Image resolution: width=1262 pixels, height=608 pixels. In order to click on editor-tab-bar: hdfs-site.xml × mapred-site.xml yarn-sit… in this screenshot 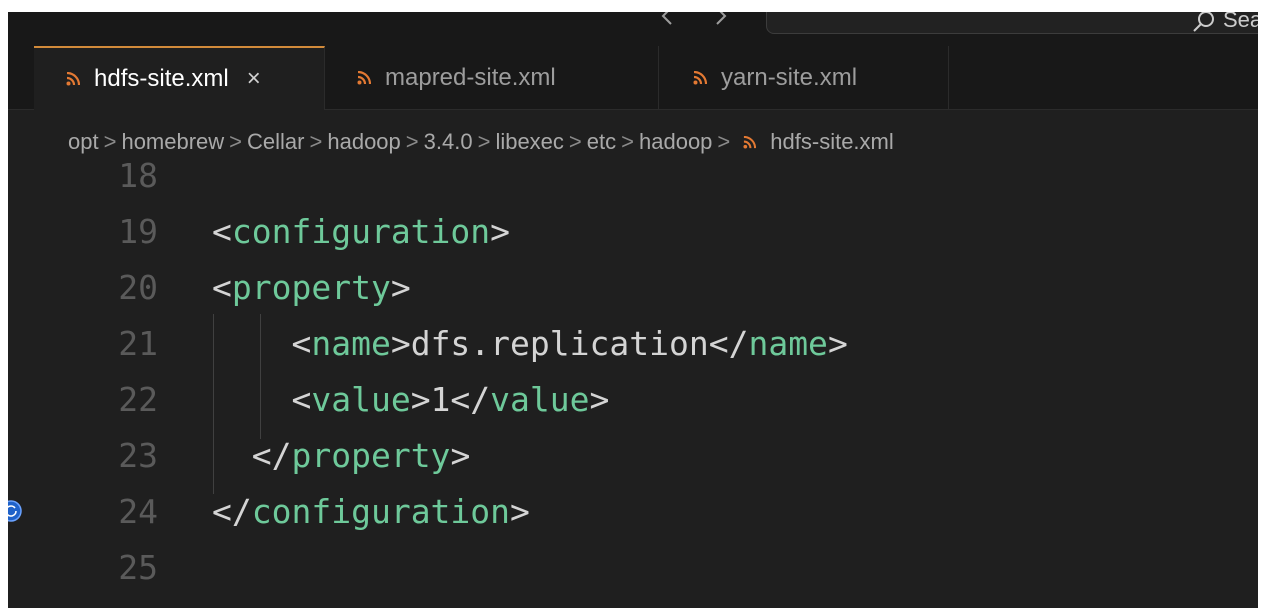, I will do `click(633, 78)`.